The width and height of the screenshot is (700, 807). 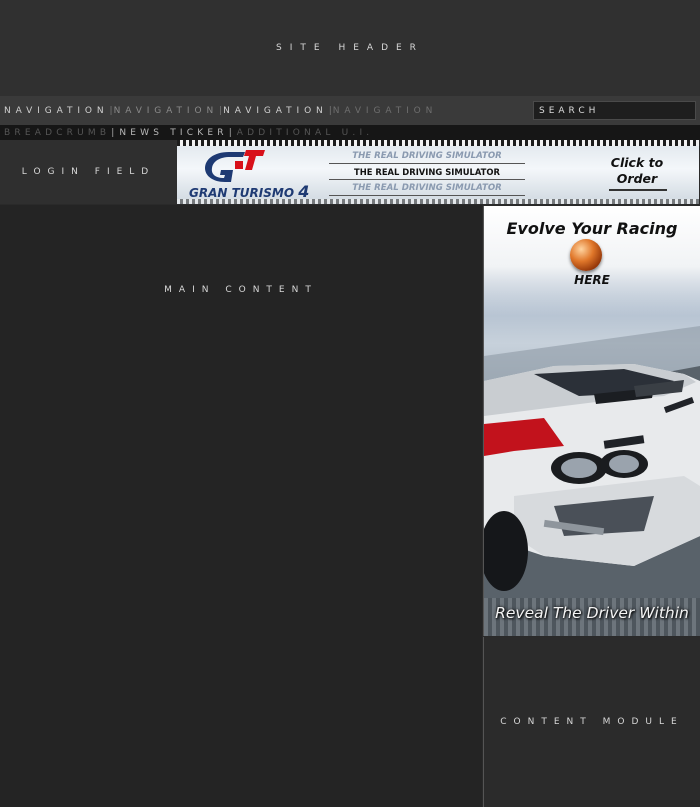 What do you see at coordinates (304, 191) in the screenshot?
I see `gt-brand-number: 4` at bounding box center [304, 191].